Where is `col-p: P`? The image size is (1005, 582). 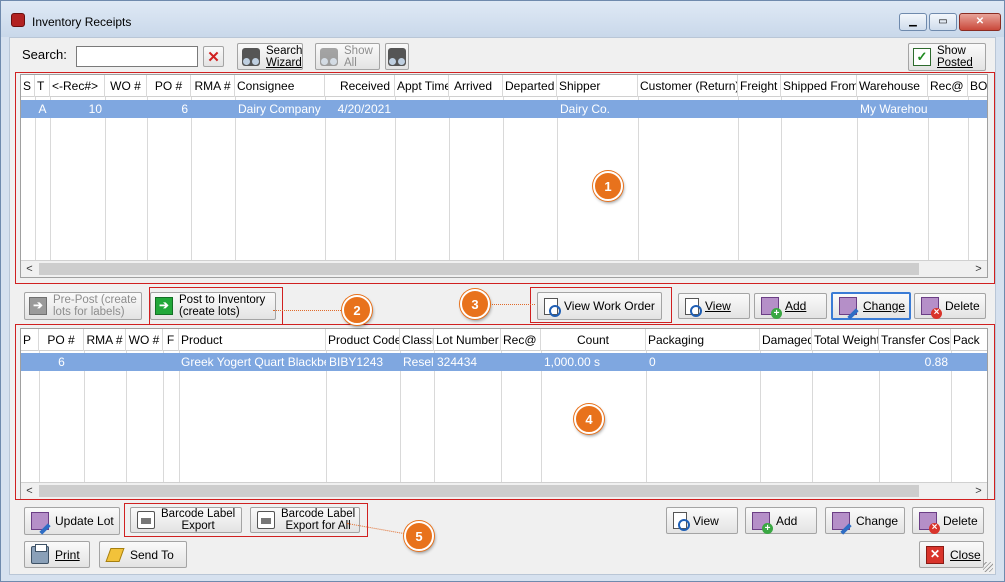
col-p: P is located at coordinates (30, 340).